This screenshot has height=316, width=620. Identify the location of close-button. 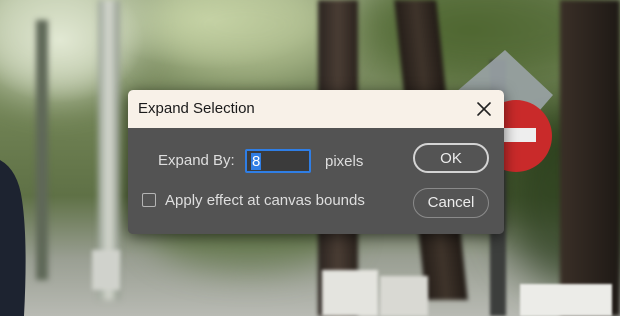
(484, 109).